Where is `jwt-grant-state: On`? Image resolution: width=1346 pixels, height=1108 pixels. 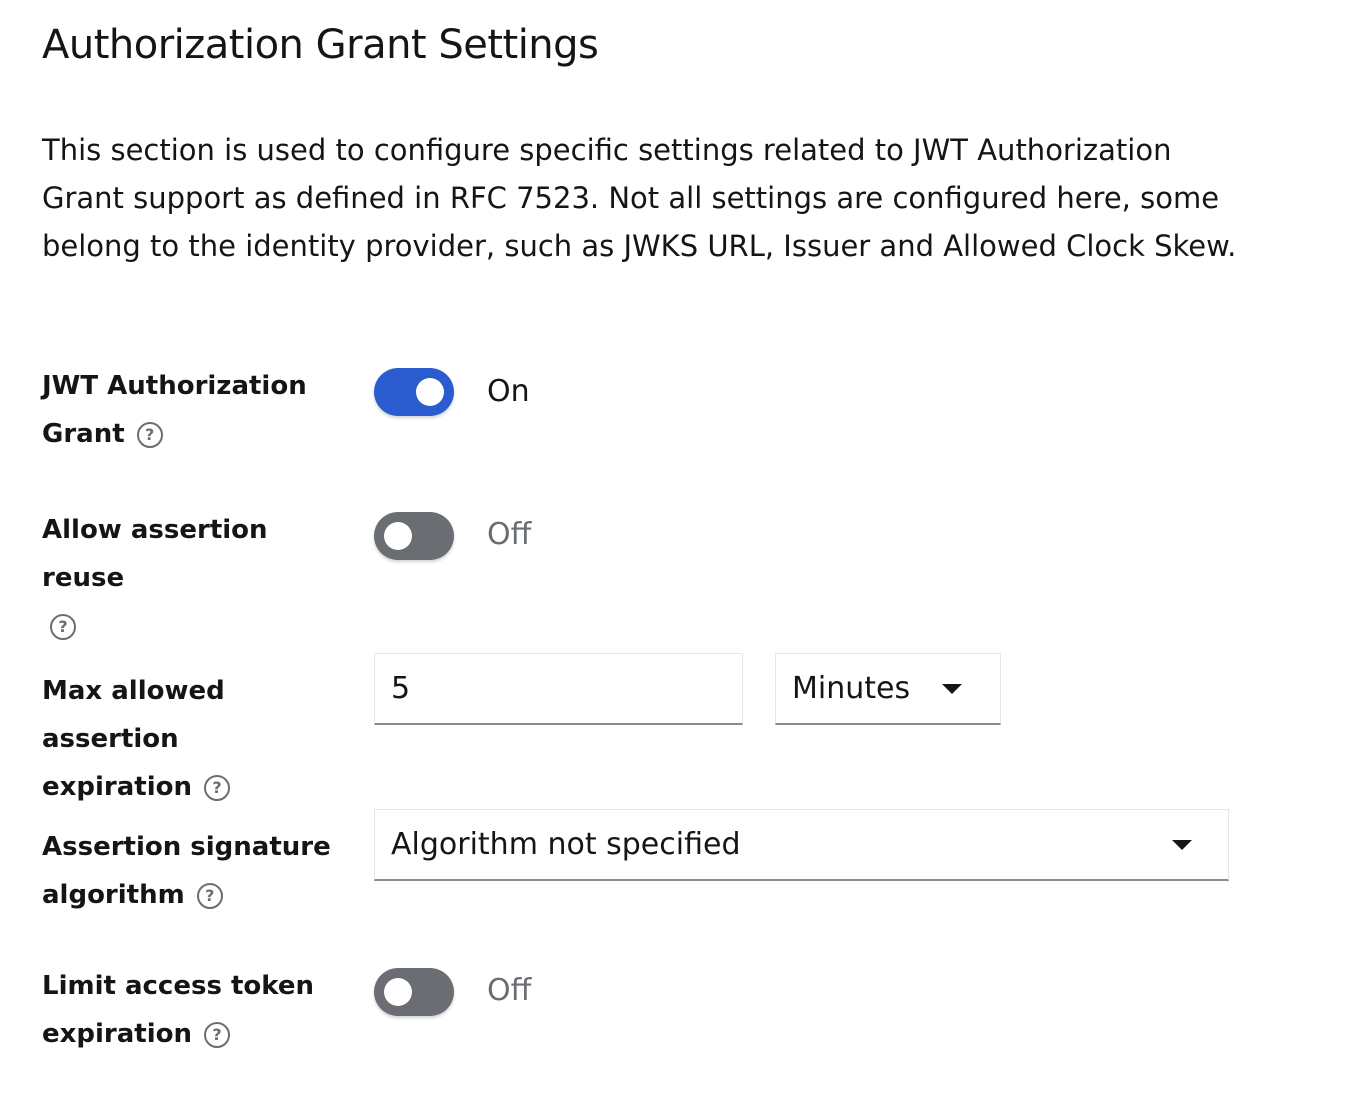 jwt-grant-state: On is located at coordinates (508, 391).